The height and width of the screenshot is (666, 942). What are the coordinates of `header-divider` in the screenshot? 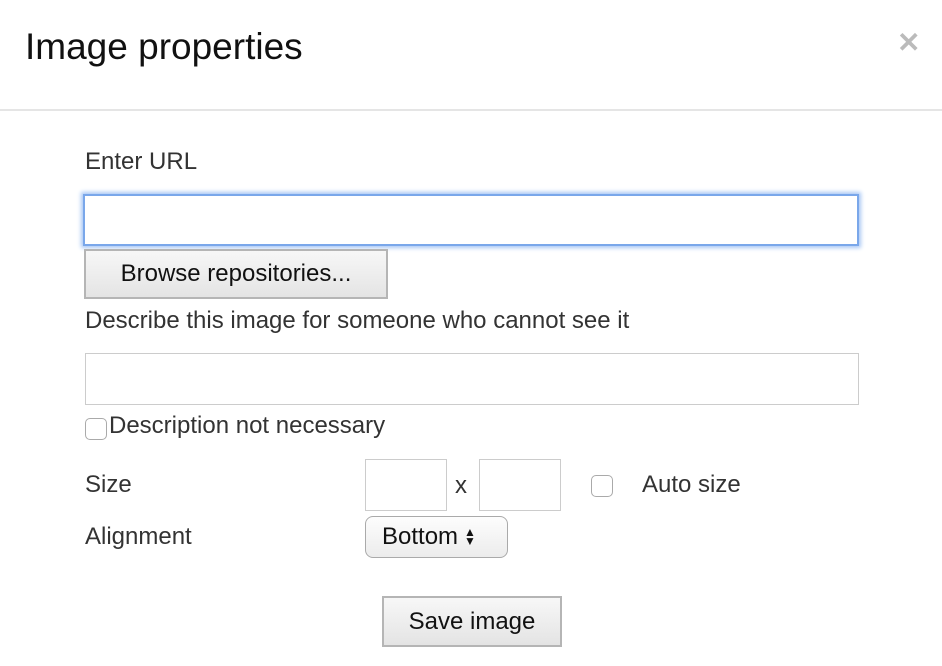 It's located at (471, 110).